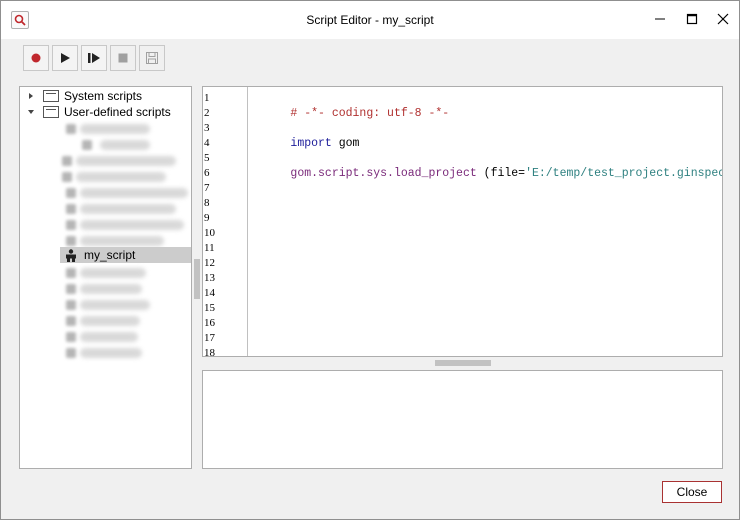  I want to click on line-number: 3, so click(207, 128).